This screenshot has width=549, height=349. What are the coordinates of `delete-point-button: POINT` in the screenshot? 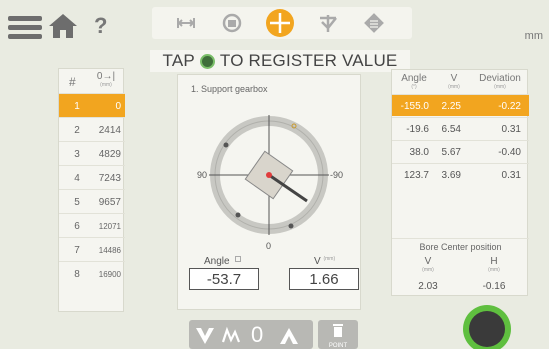 It's located at (338, 334).